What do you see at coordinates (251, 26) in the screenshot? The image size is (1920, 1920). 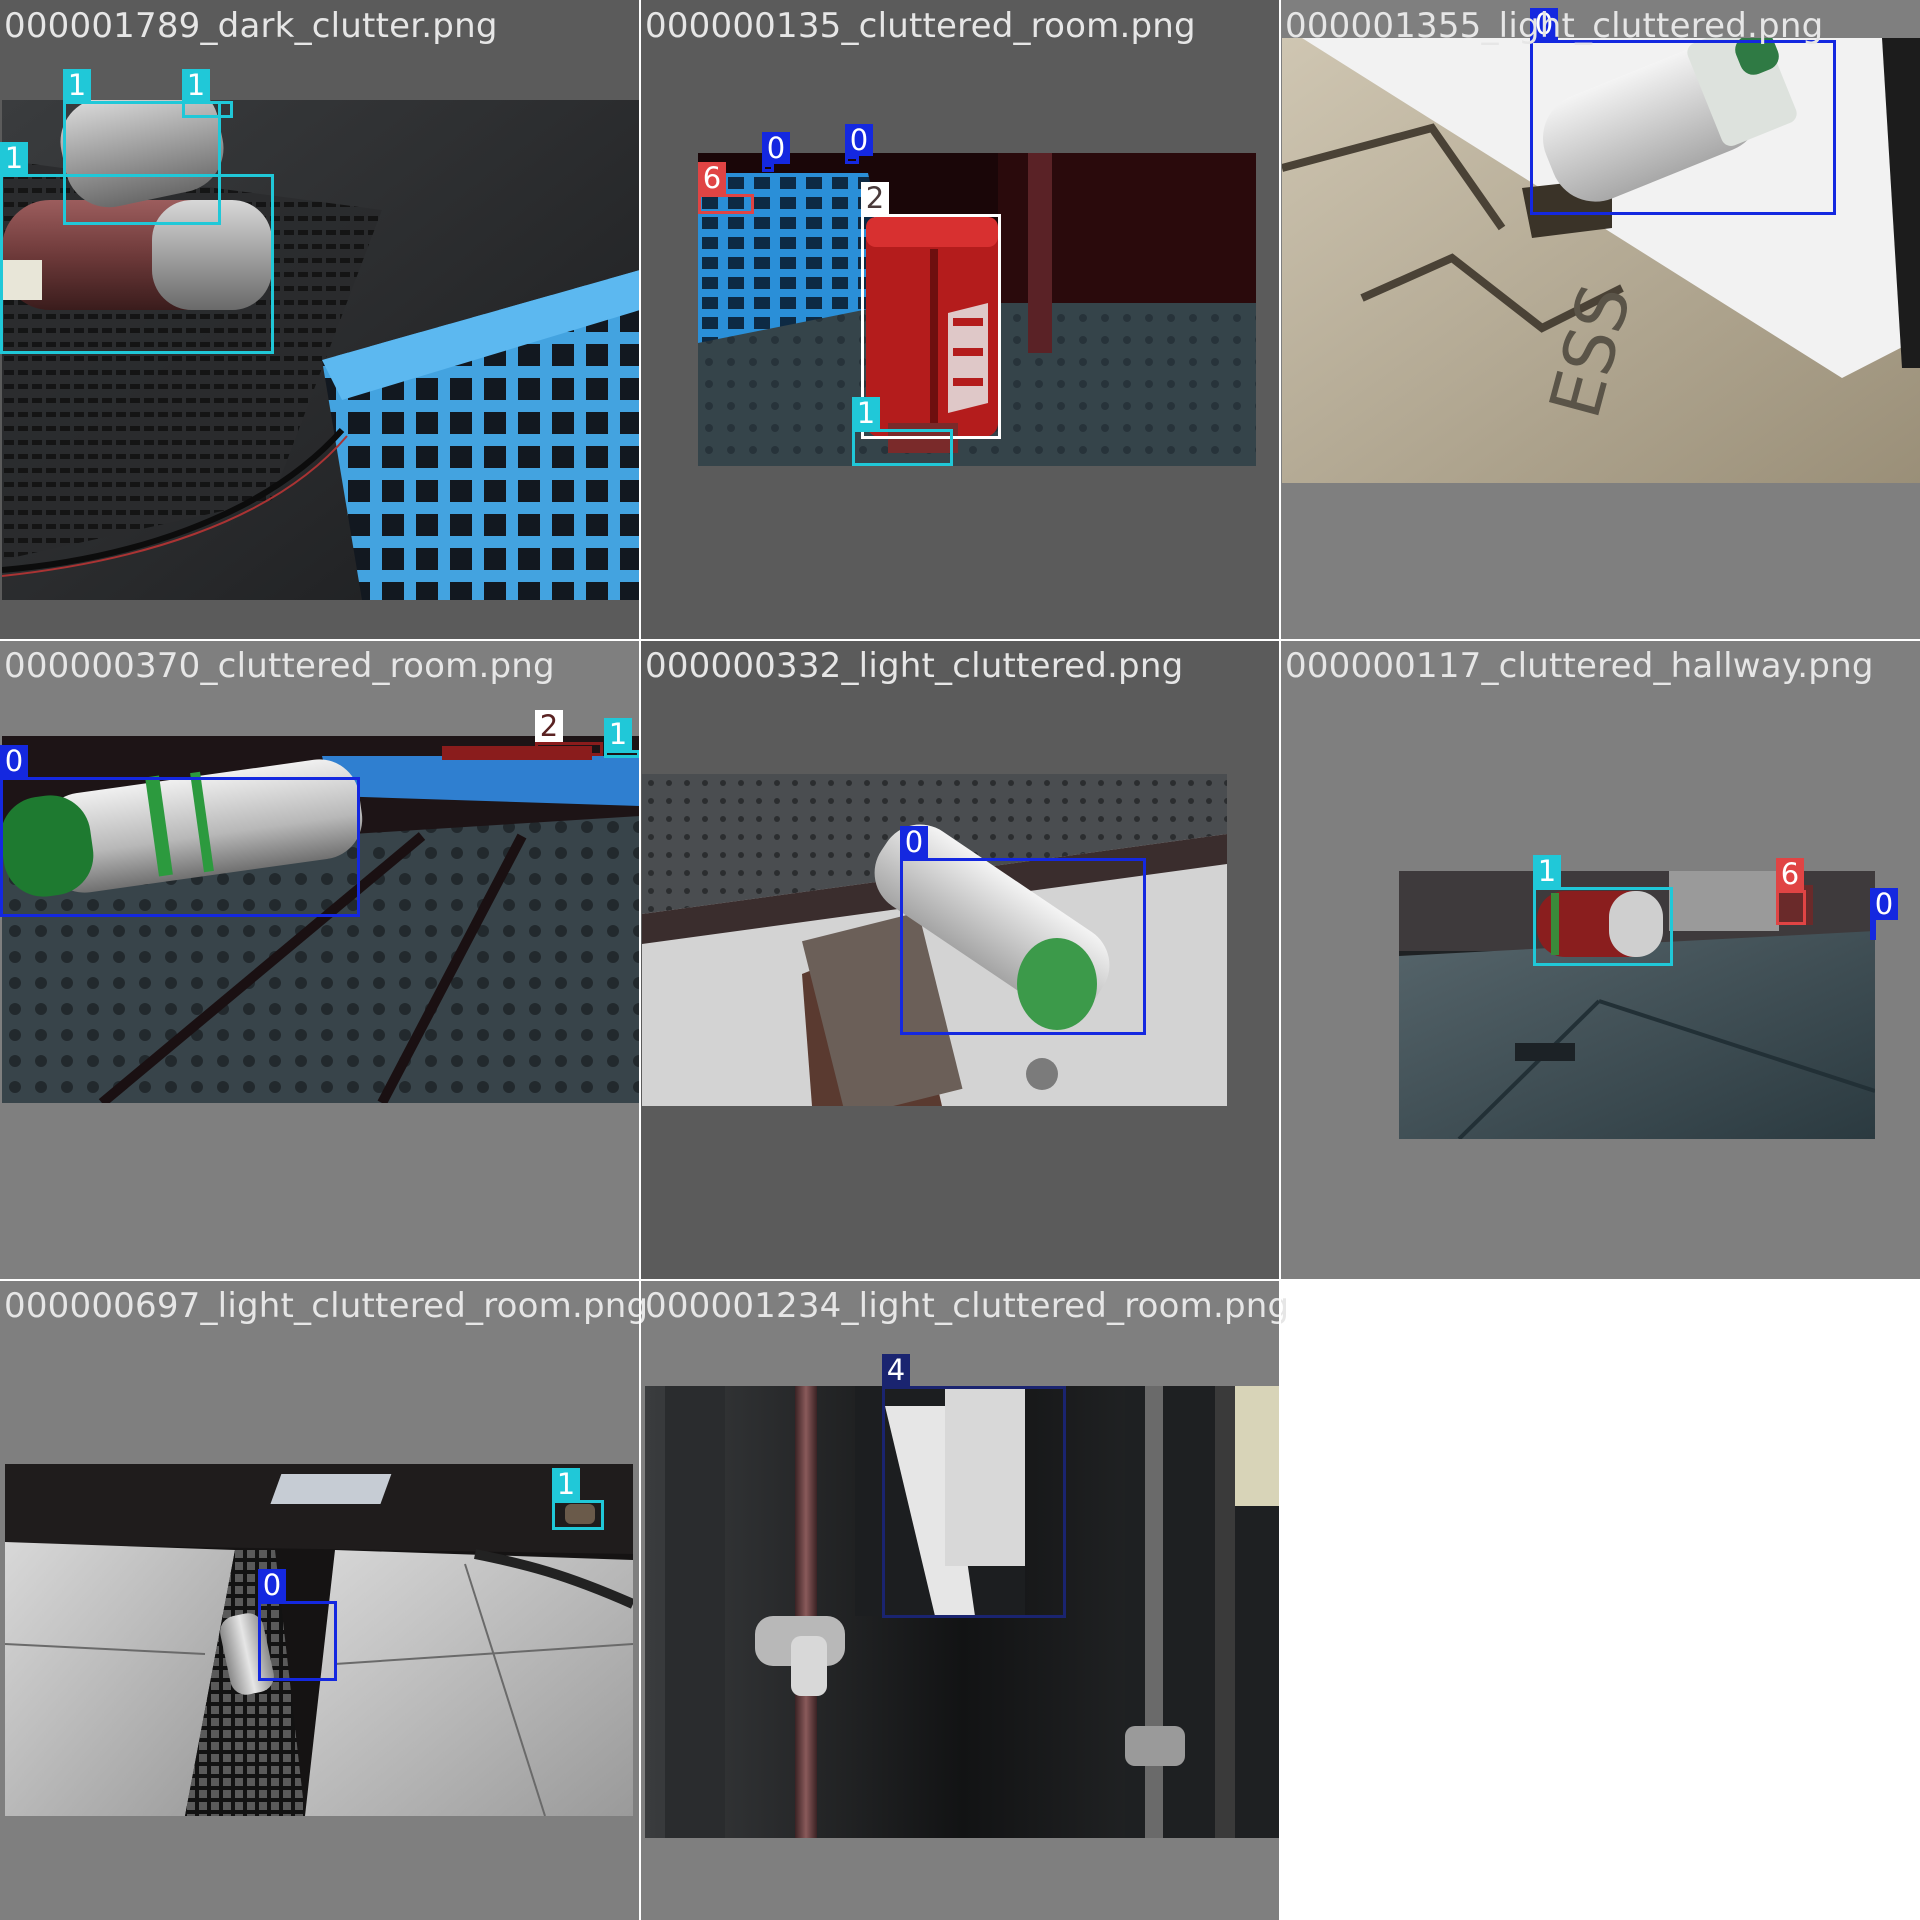 I see `tile-filename: 000001789_dark_clutter.png` at bounding box center [251, 26].